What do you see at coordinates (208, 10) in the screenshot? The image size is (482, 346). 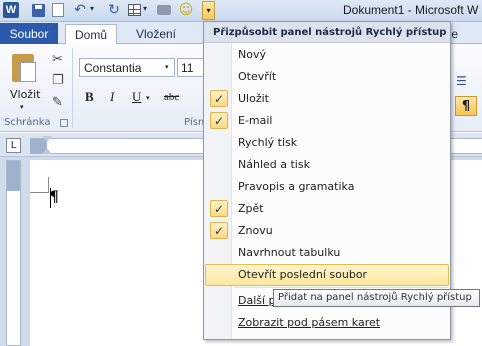 I see `qat-customize-dropdown-button: ▾` at bounding box center [208, 10].